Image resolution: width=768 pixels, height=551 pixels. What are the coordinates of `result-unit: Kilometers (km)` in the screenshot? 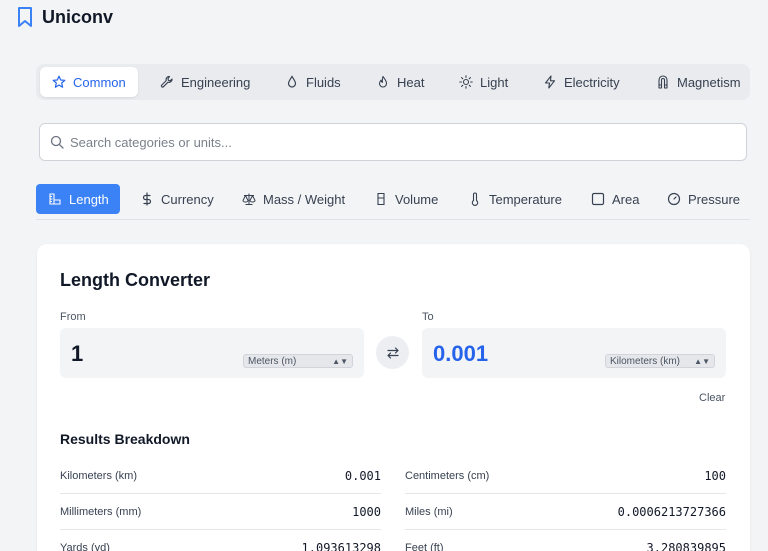 It's located at (99, 476).